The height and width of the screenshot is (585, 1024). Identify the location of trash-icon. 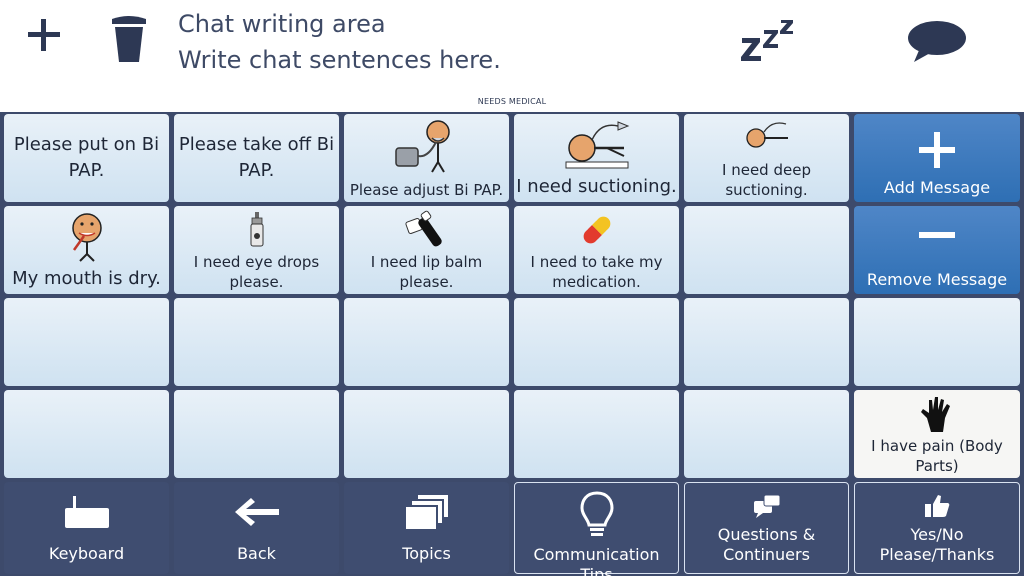
(129, 38).